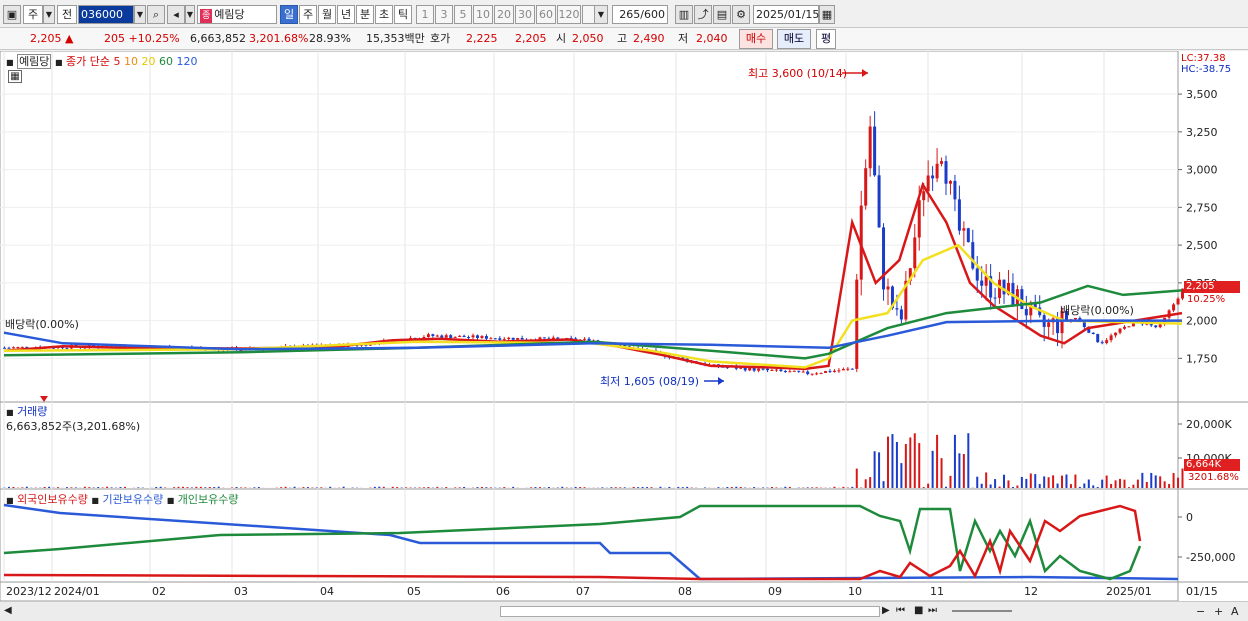 The width and height of the screenshot is (1248, 621). What do you see at coordinates (444, 14) in the screenshot?
I see `minute-3-button: 3` at bounding box center [444, 14].